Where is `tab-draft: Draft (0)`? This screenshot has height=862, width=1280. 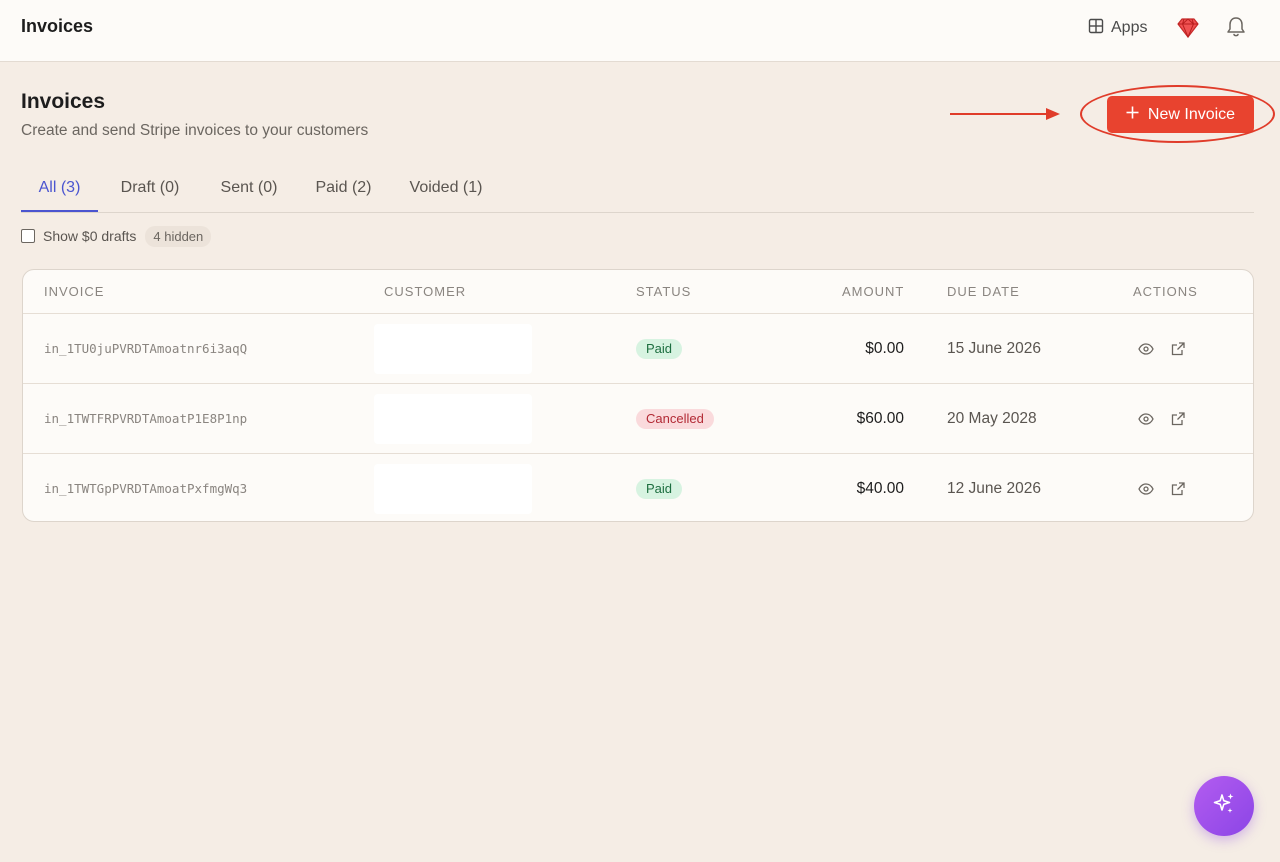 tab-draft: Draft (0) is located at coordinates (150, 190).